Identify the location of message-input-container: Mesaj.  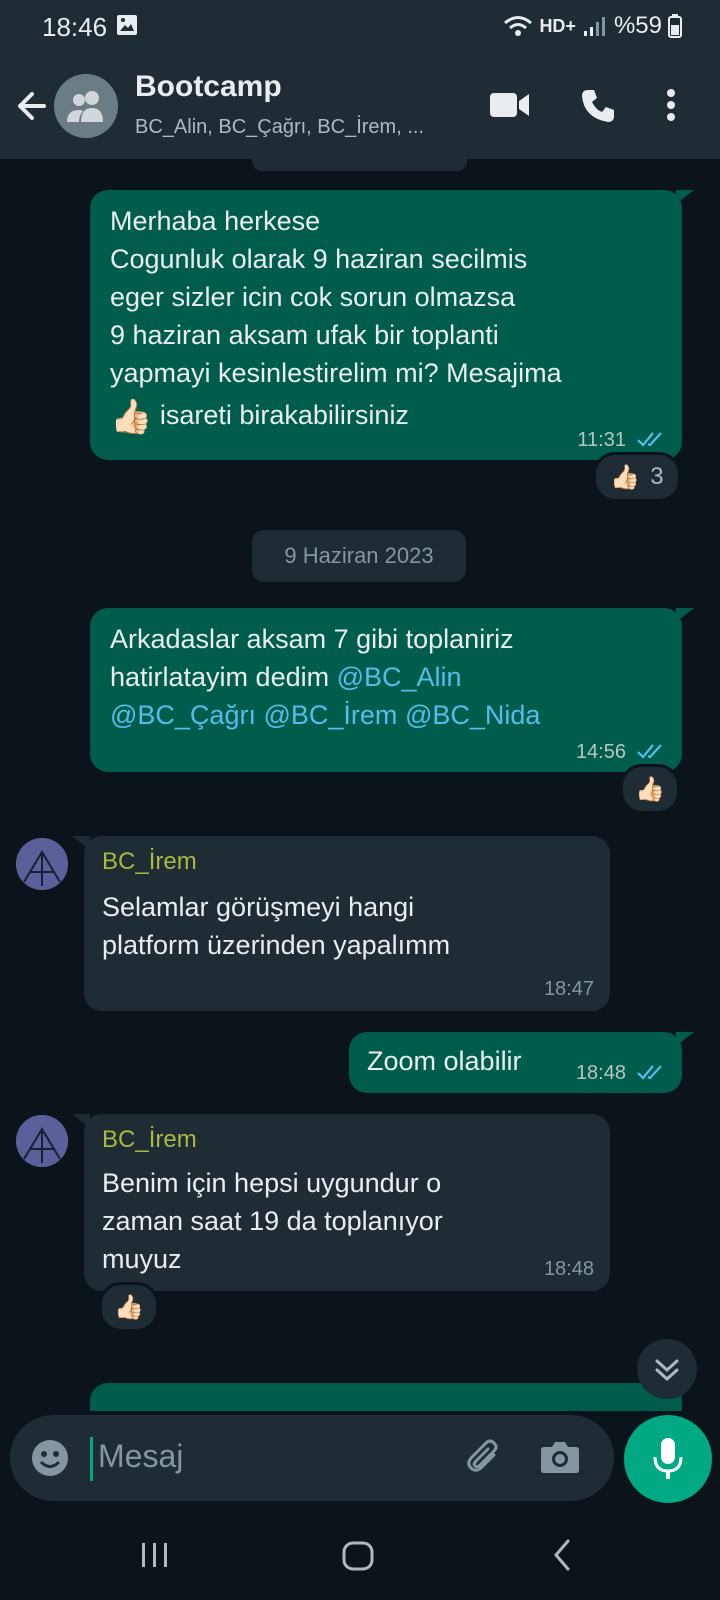
(312, 1458).